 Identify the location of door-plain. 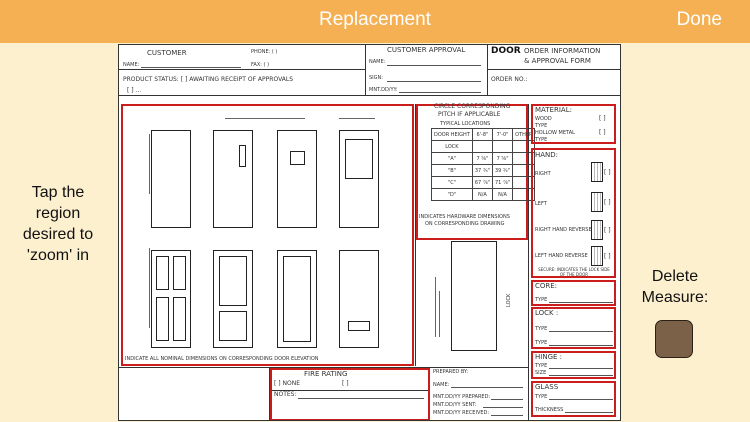
(171, 179).